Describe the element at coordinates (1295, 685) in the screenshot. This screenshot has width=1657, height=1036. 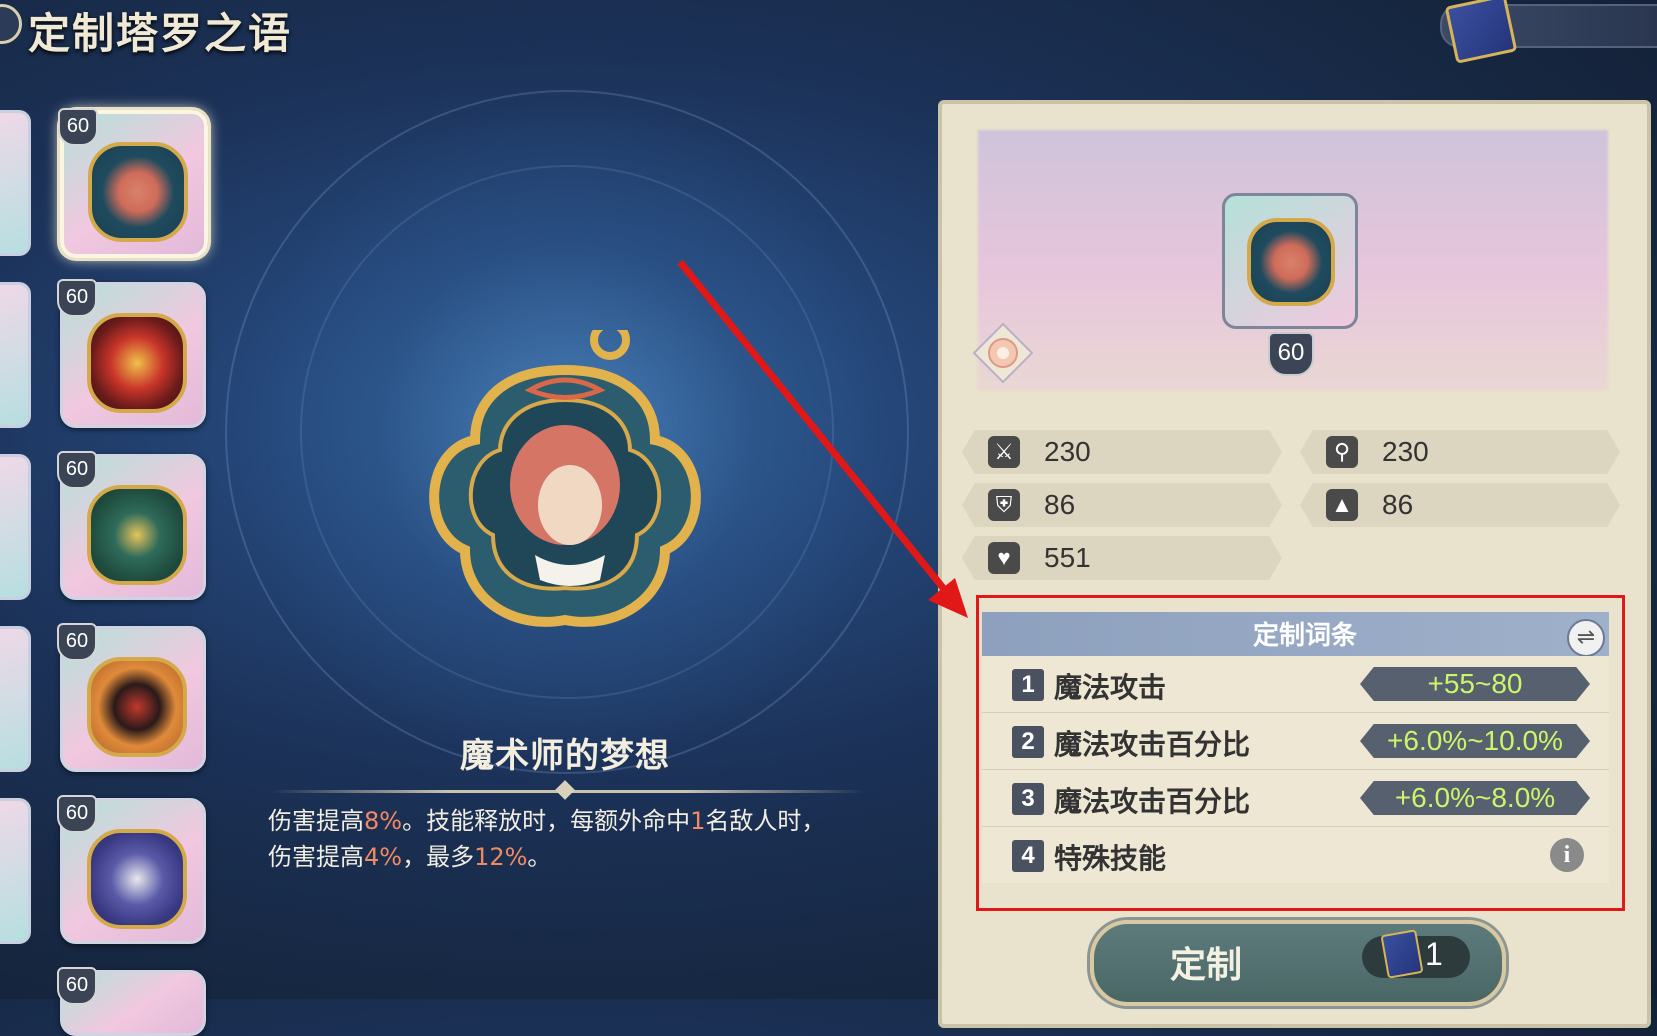
I see `affix-row: 1 魔法攻击 +55~80` at that location.